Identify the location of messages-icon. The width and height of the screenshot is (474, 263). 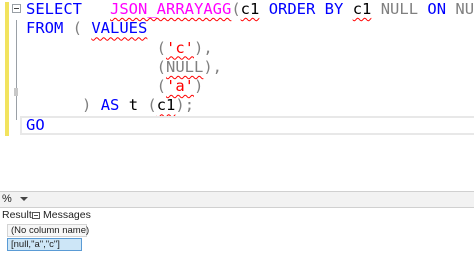
(36, 215).